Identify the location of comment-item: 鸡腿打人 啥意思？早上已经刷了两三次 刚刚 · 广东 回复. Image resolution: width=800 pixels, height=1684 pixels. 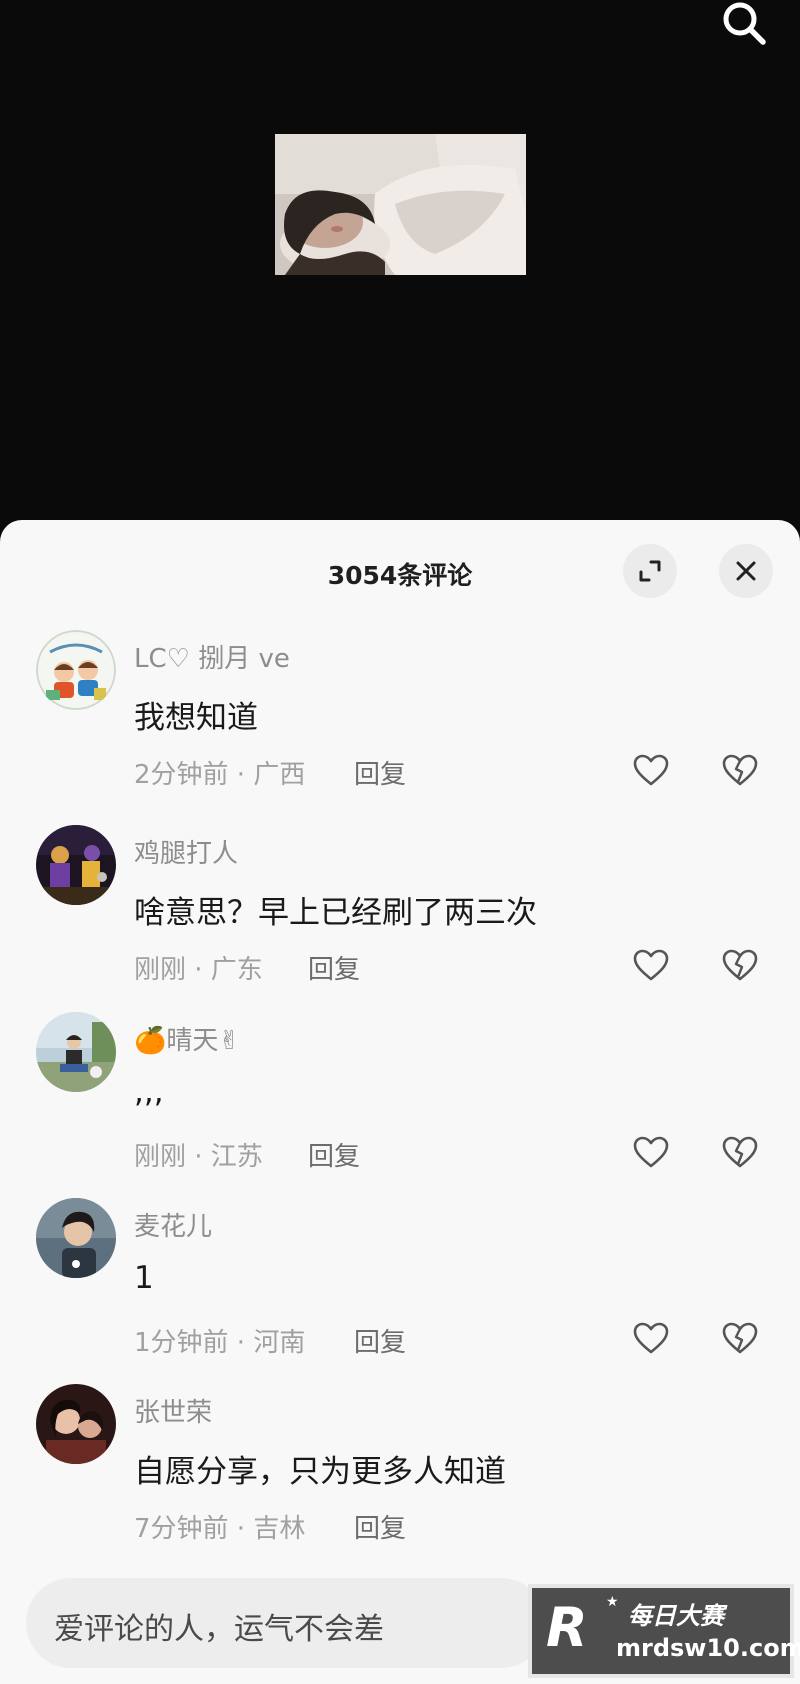
(400, 915).